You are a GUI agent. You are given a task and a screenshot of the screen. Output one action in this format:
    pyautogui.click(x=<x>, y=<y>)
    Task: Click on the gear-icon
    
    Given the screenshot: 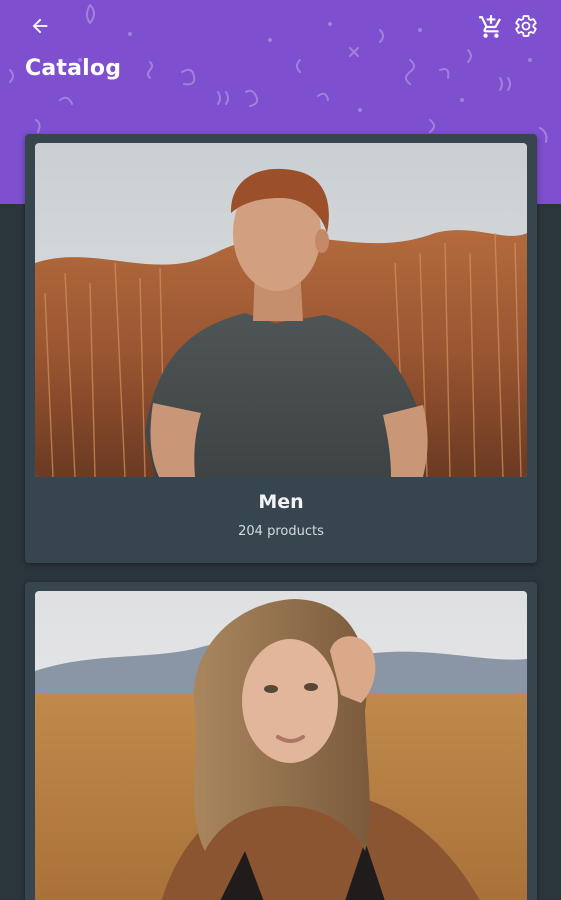 What is the action you would take?
    pyautogui.click(x=526, y=26)
    